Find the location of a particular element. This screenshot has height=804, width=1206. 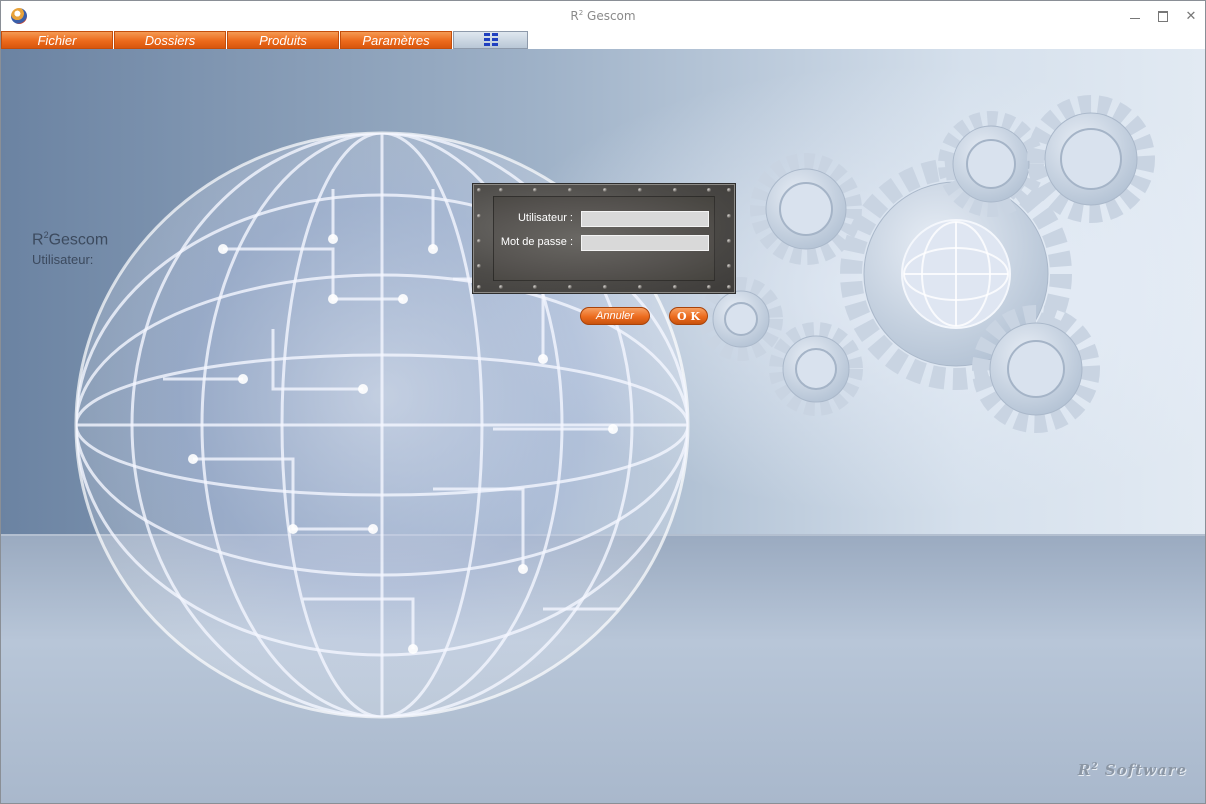

maximize-button is located at coordinates (1163, 16).